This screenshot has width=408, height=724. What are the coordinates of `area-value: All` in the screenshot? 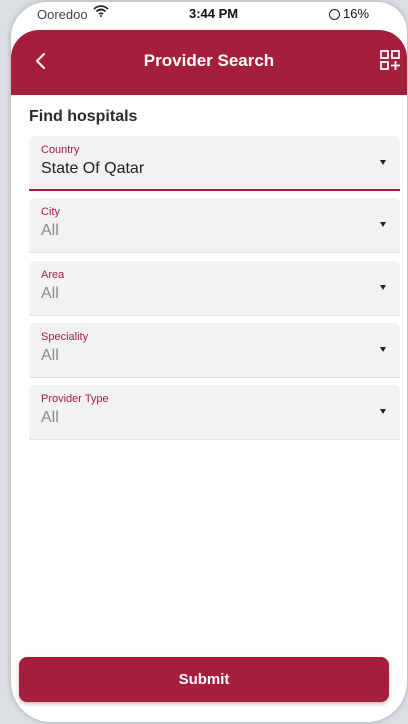 It's located at (50, 293).